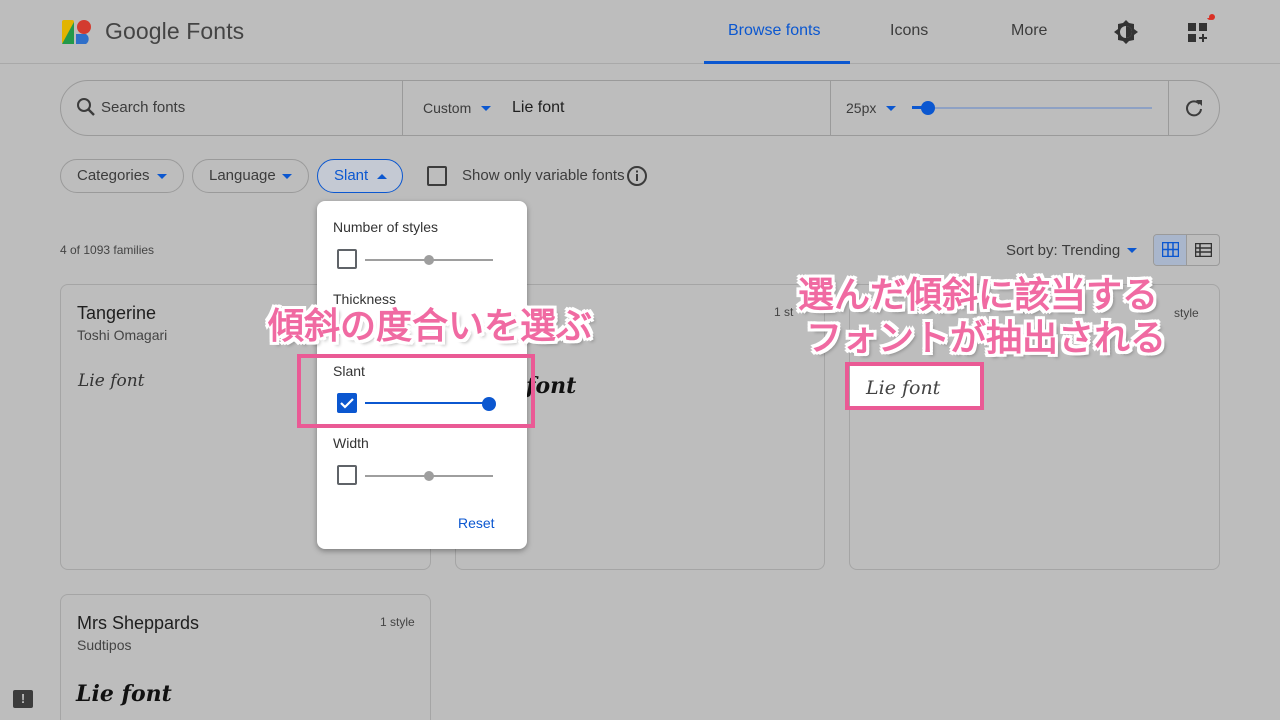 Image resolution: width=1280 pixels, height=720 pixels. I want to click on search-input: Search fonts, so click(143, 107).